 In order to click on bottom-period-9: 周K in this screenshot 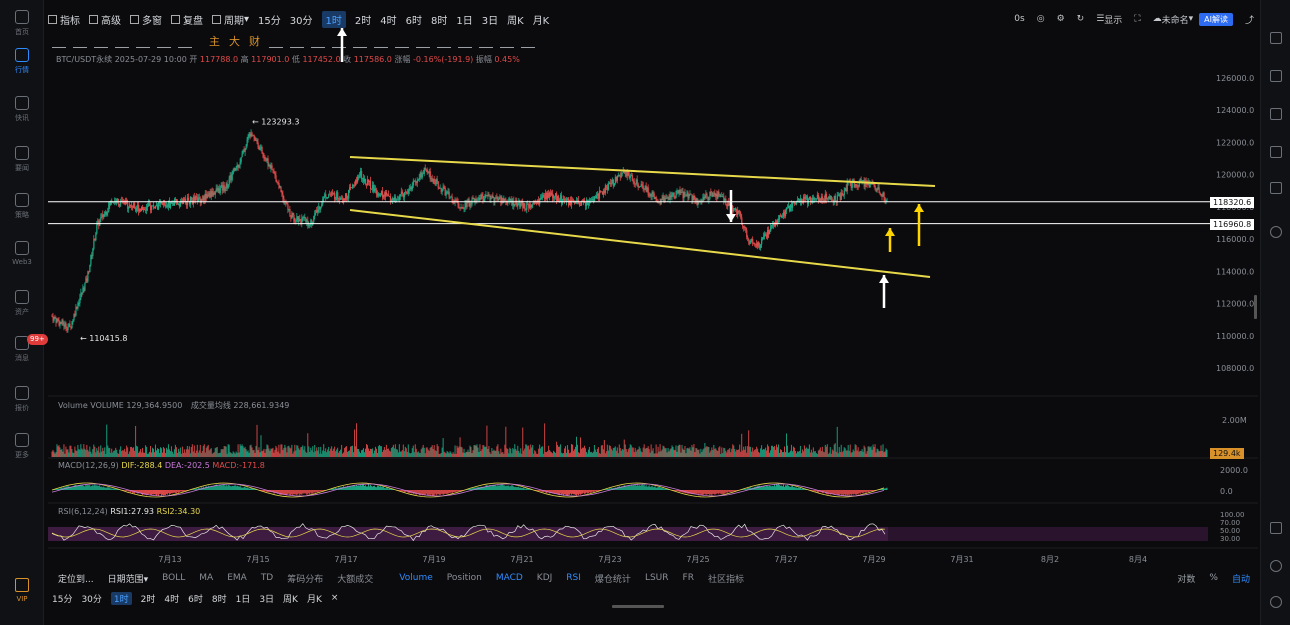, I will do `click(290, 598)`.